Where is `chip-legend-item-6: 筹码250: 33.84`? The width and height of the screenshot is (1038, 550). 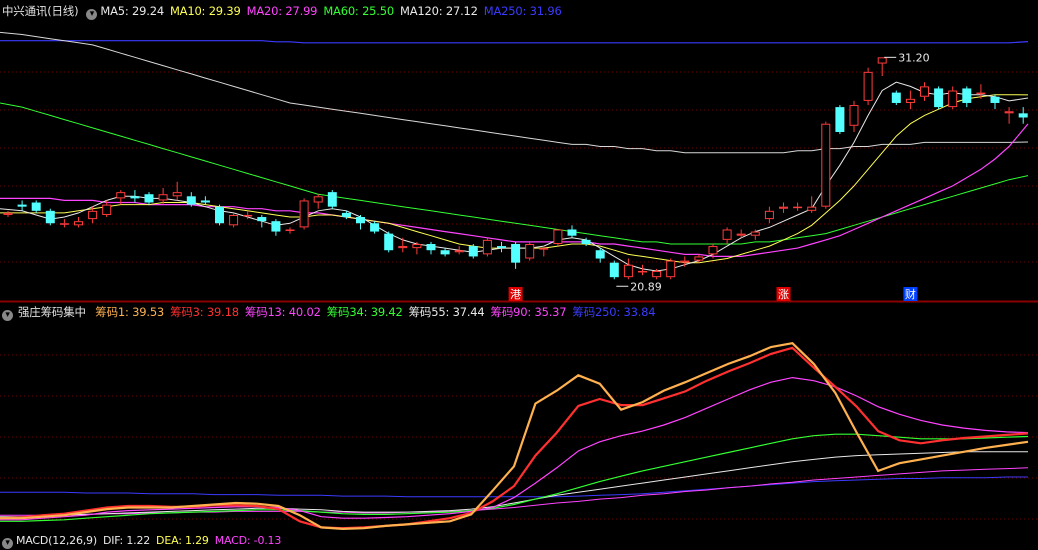
chip-legend-item-6: 筹码250: 33.84 is located at coordinates (614, 312).